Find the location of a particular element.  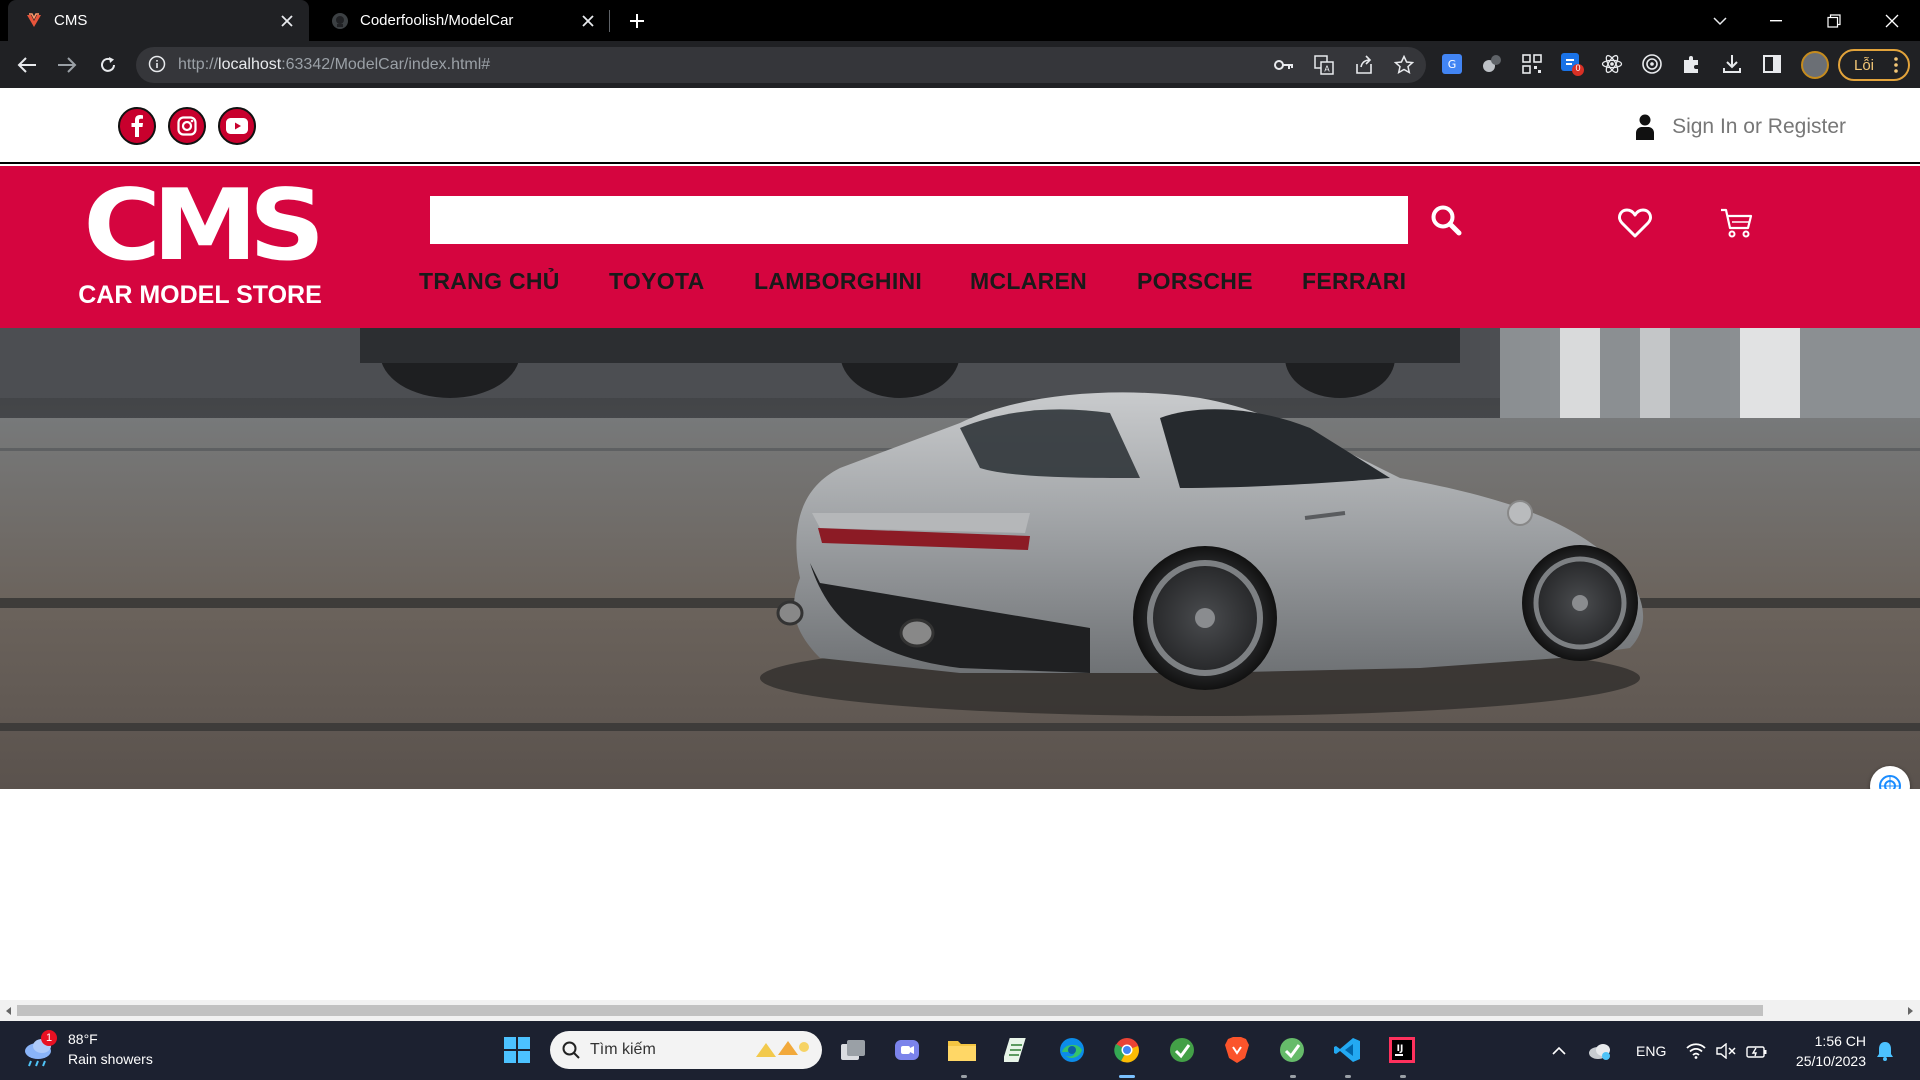

weather-desc: Rain showers is located at coordinates (110, 1059).